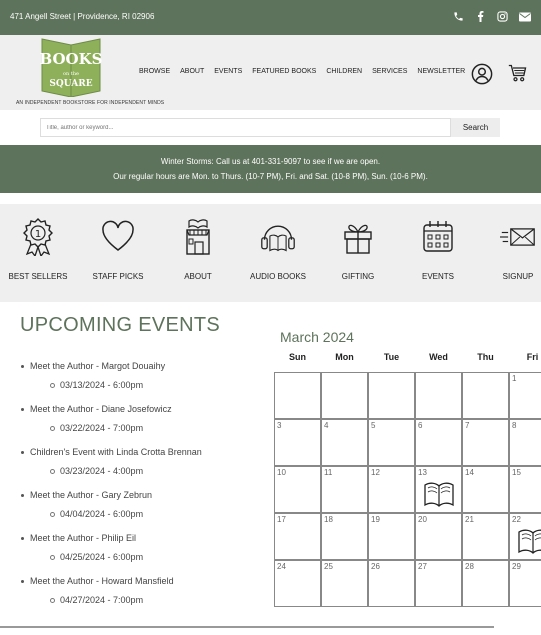  I want to click on quicklink-about: ABOUT, so click(198, 249).